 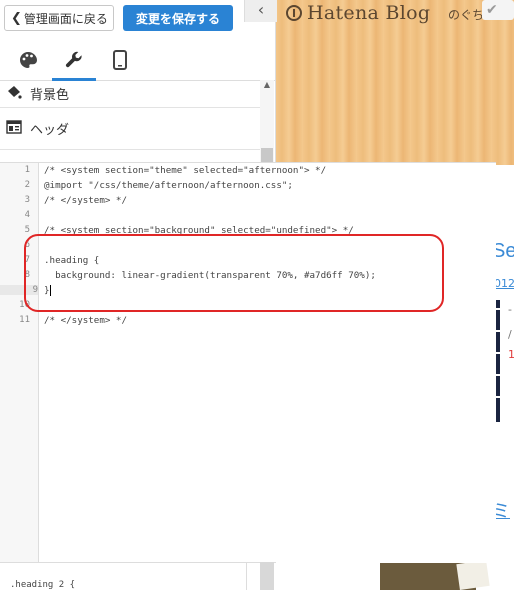 What do you see at coordinates (369, 13) in the screenshot?
I see `logo-text: Hatena Blog` at bounding box center [369, 13].